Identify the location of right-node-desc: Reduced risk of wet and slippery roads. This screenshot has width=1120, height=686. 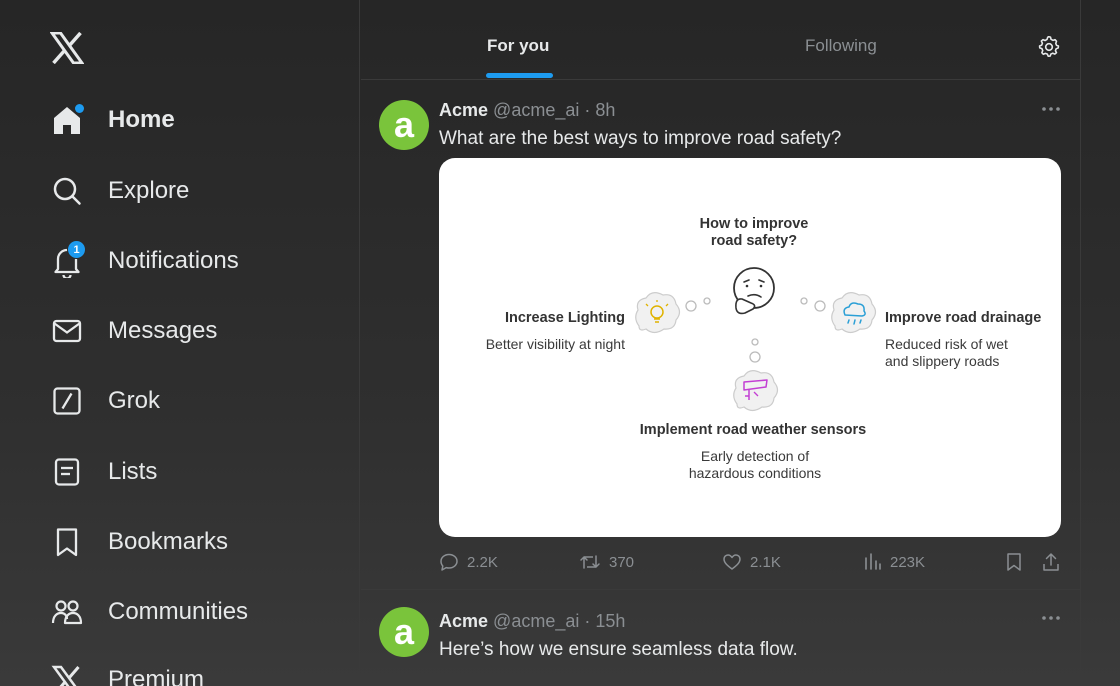
(946, 353).